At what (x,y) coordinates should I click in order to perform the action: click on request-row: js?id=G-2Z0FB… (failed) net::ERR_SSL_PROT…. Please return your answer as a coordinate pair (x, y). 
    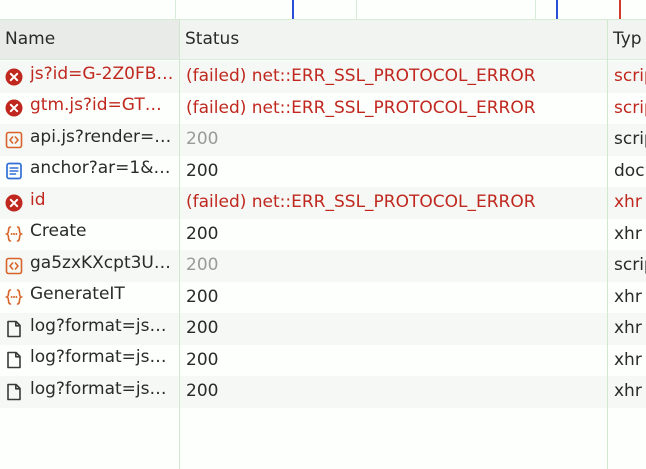
    Looking at the image, I should click on (323, 77).